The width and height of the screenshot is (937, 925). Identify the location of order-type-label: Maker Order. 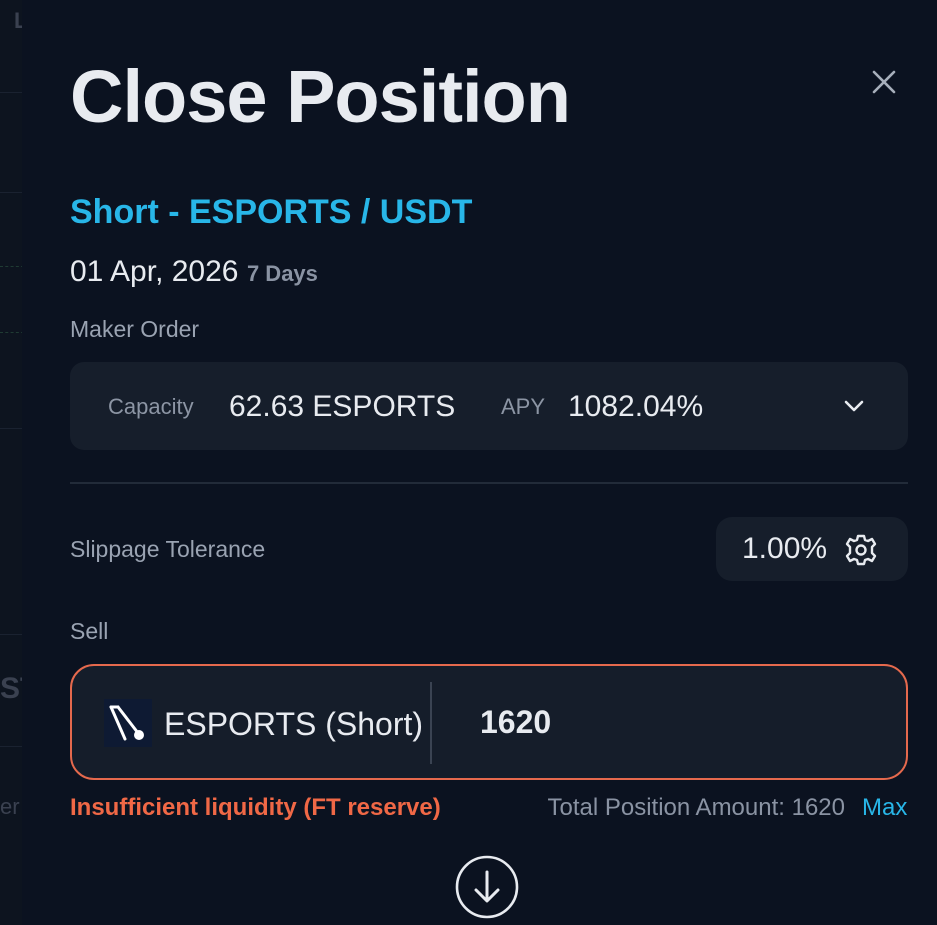
(135, 329).